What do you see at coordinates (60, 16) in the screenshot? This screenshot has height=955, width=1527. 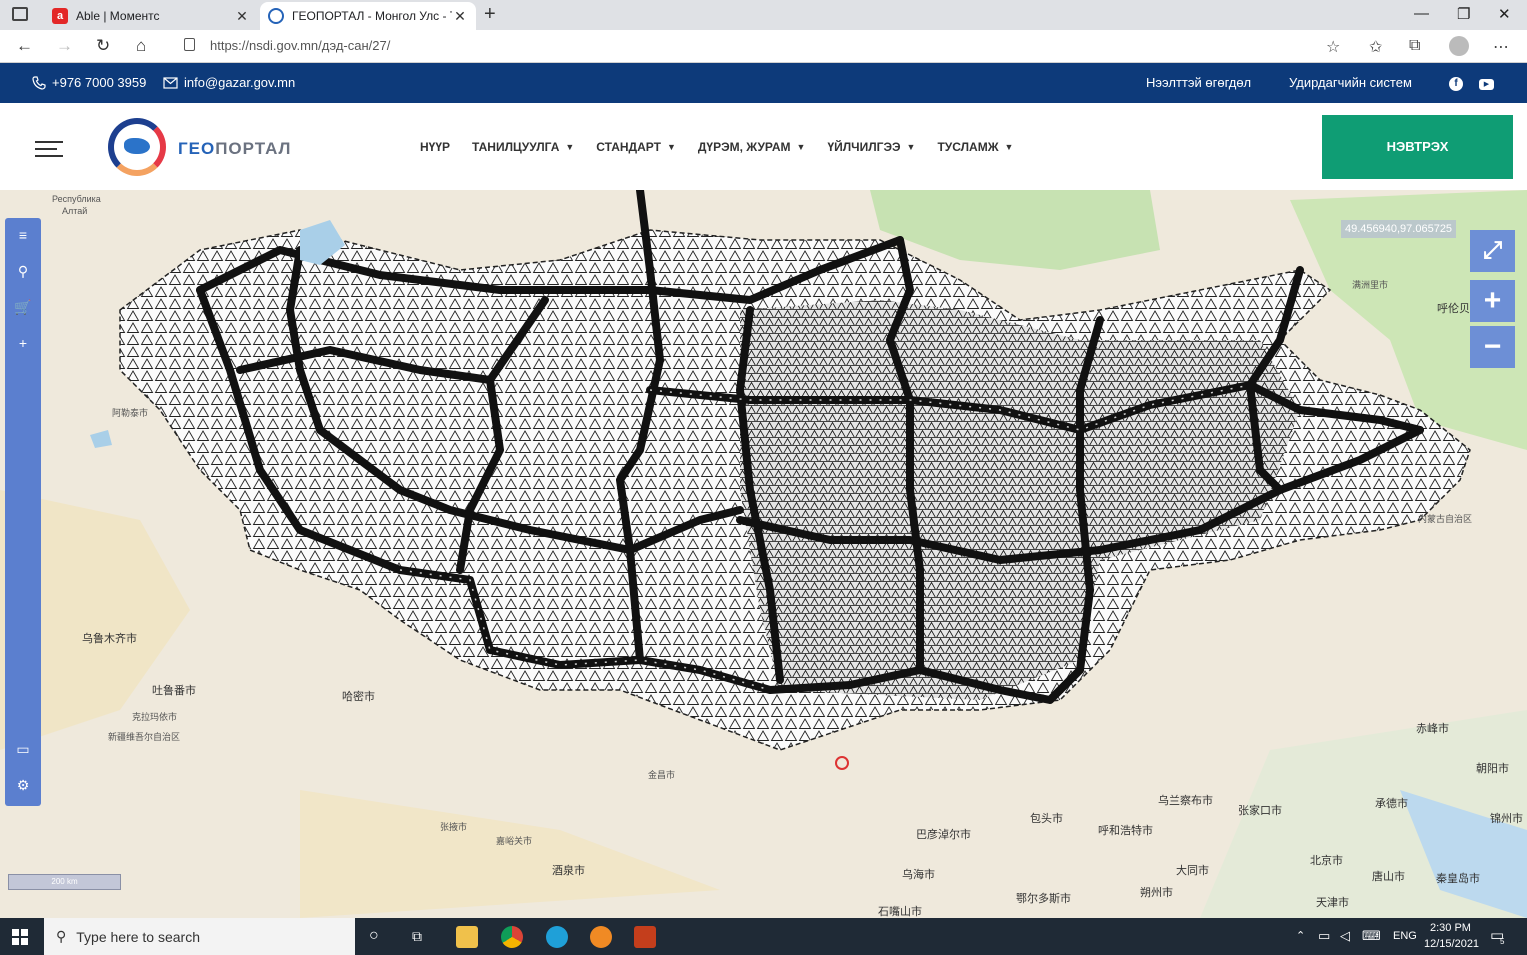 I see `able-favicon-icon: a` at bounding box center [60, 16].